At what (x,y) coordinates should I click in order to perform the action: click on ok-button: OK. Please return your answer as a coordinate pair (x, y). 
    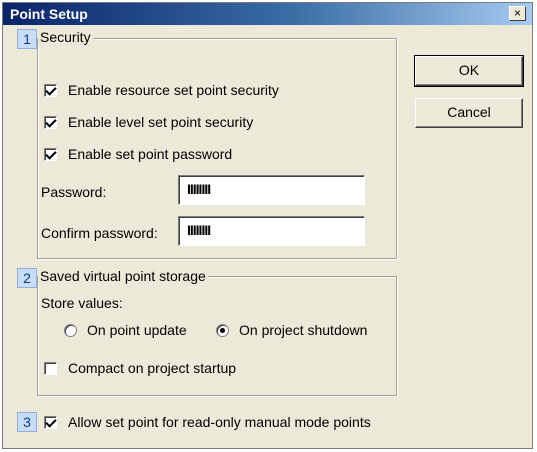
    Looking at the image, I should click on (469, 71).